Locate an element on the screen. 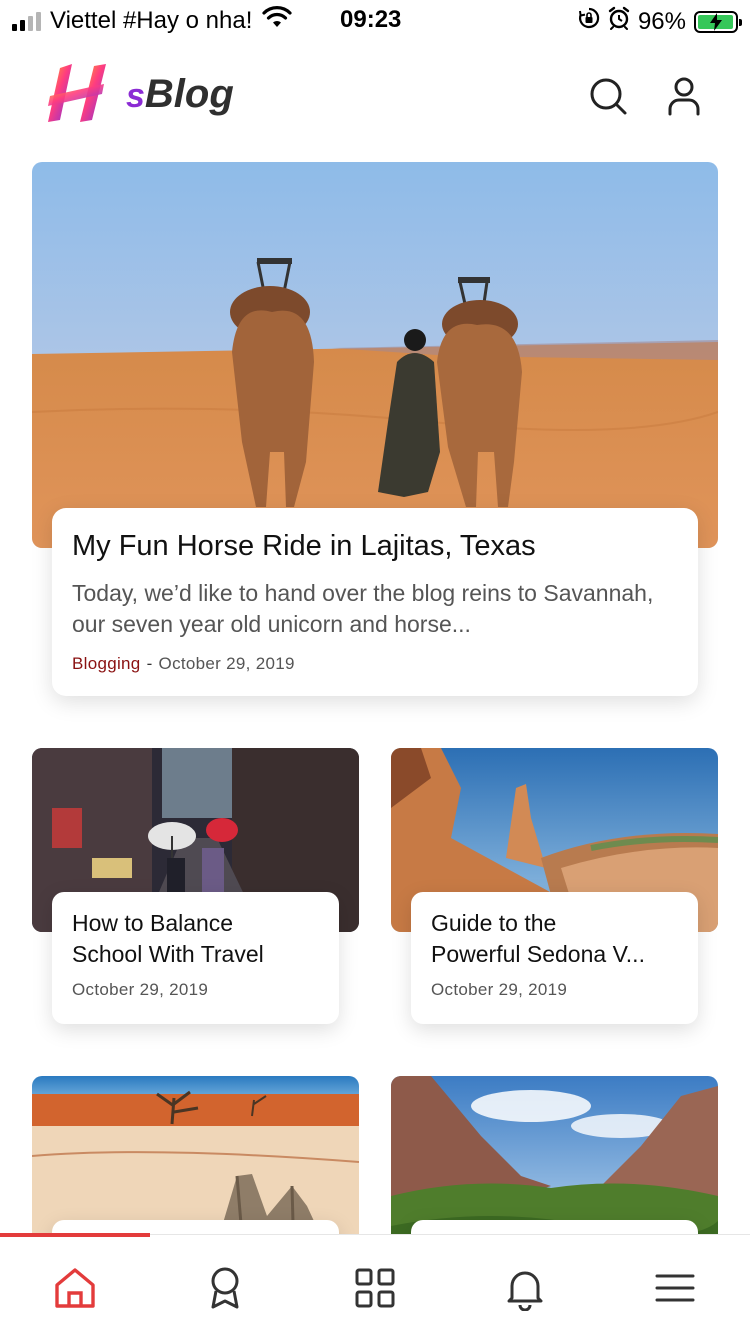 This screenshot has height=1334, width=750. home-icon is located at coordinates (75, 1288).